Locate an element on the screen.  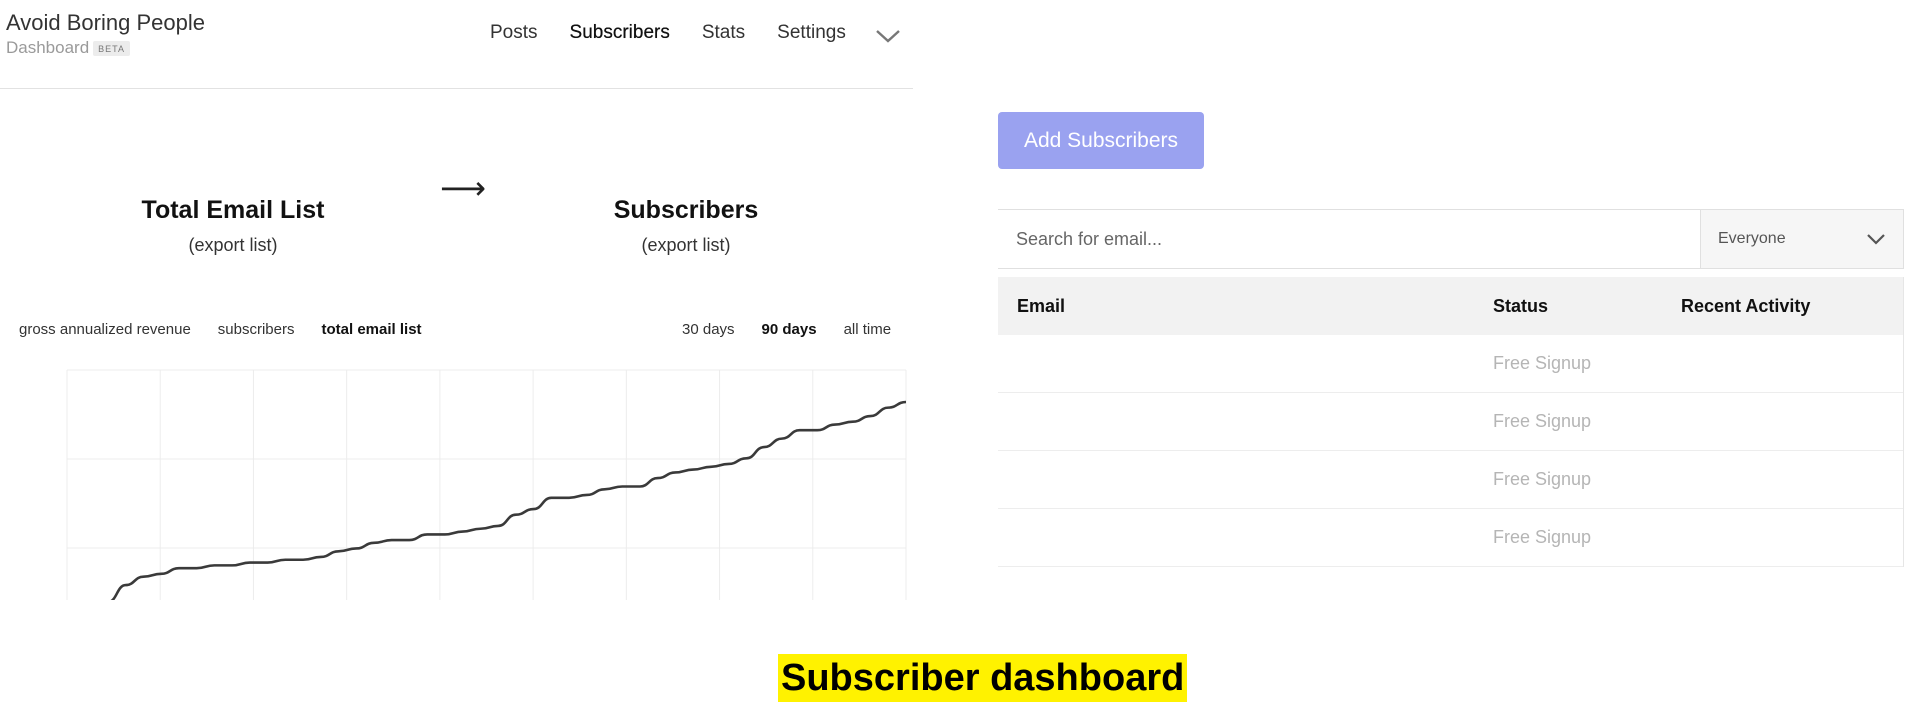
long-arrow-right-icon: ⟶ is located at coordinates (463, 188).